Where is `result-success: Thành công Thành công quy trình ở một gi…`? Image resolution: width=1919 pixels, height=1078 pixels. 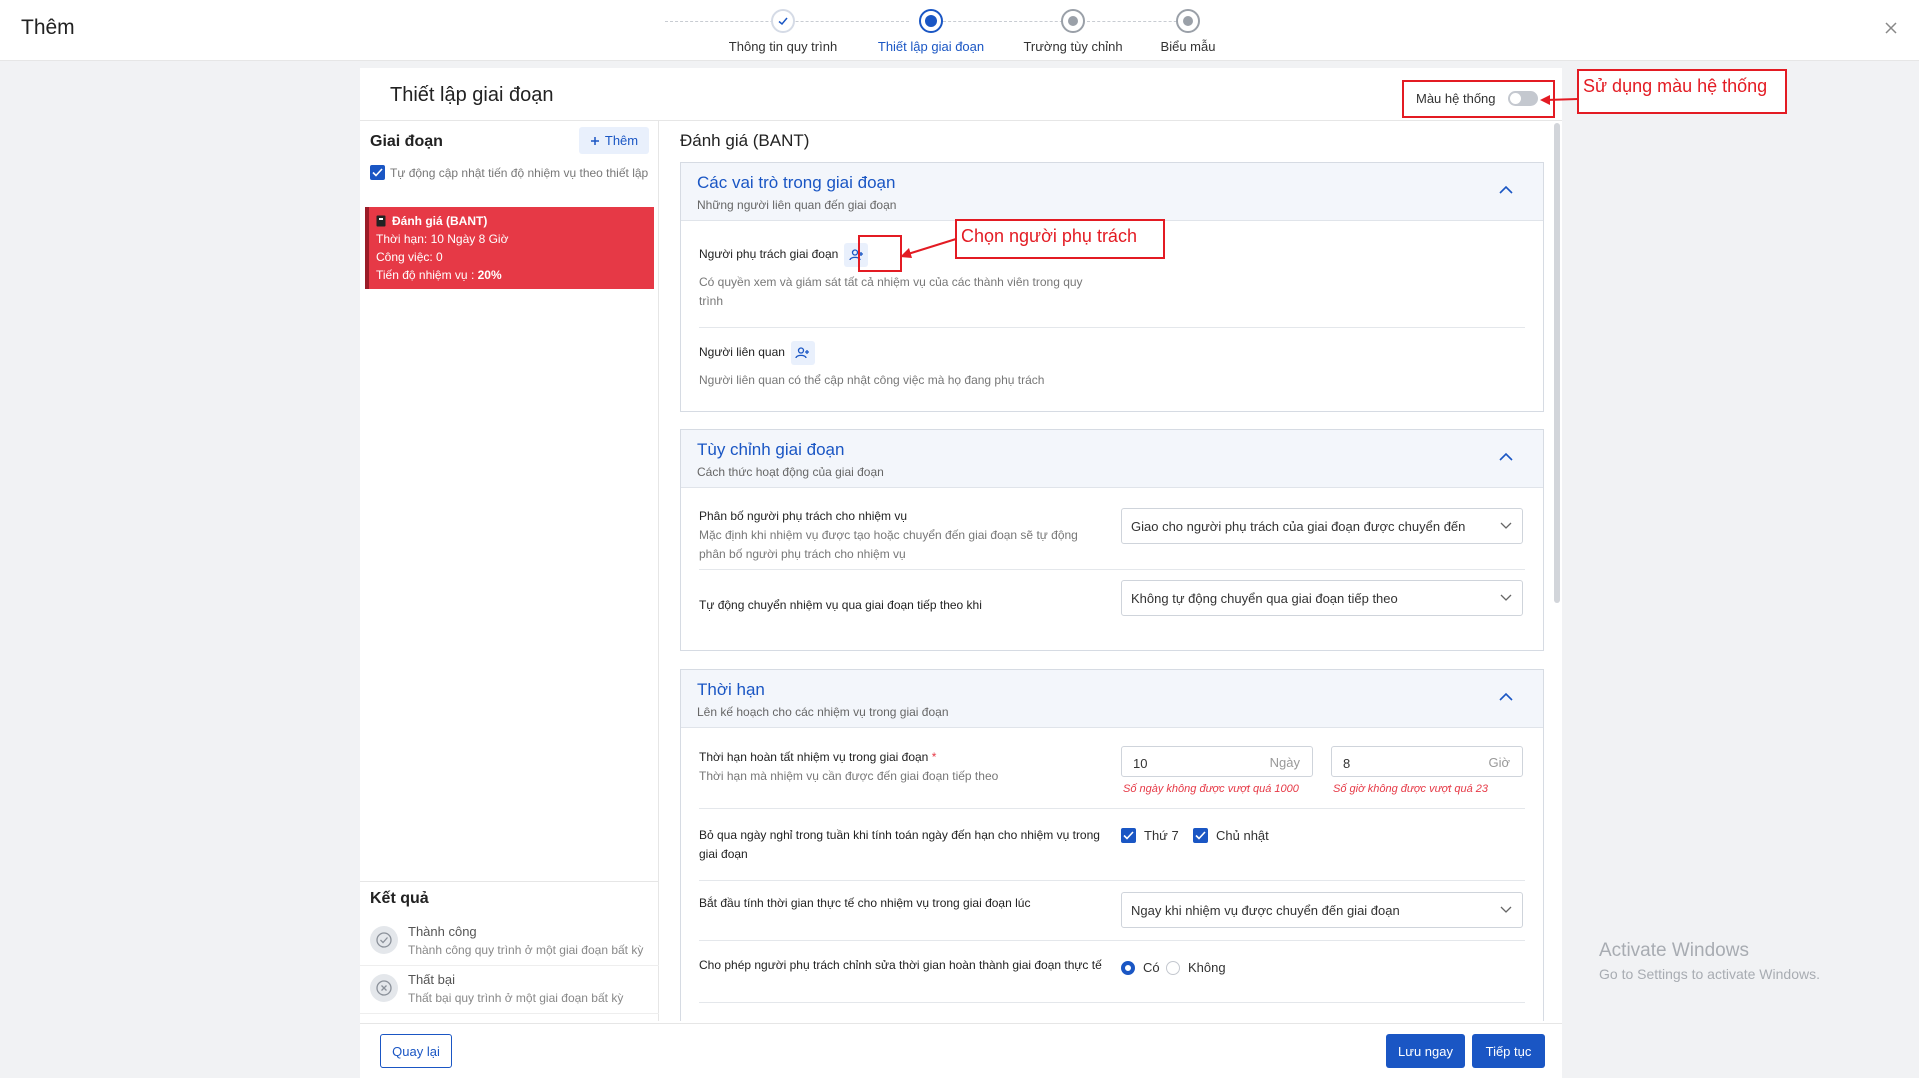
result-success: Thành công Thành công quy trình ở một gi… is located at coordinates (509, 942).